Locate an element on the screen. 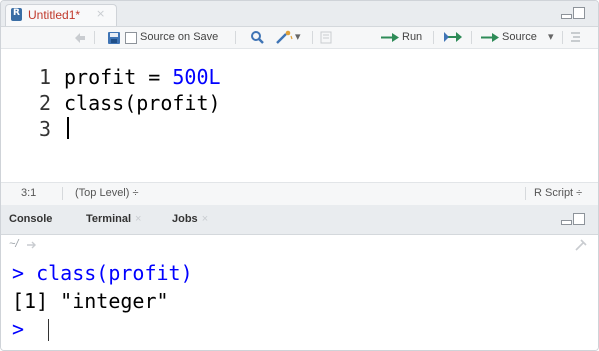 This screenshot has width=599, height=351. file-type-selector: R Script ÷ is located at coordinates (558, 193).